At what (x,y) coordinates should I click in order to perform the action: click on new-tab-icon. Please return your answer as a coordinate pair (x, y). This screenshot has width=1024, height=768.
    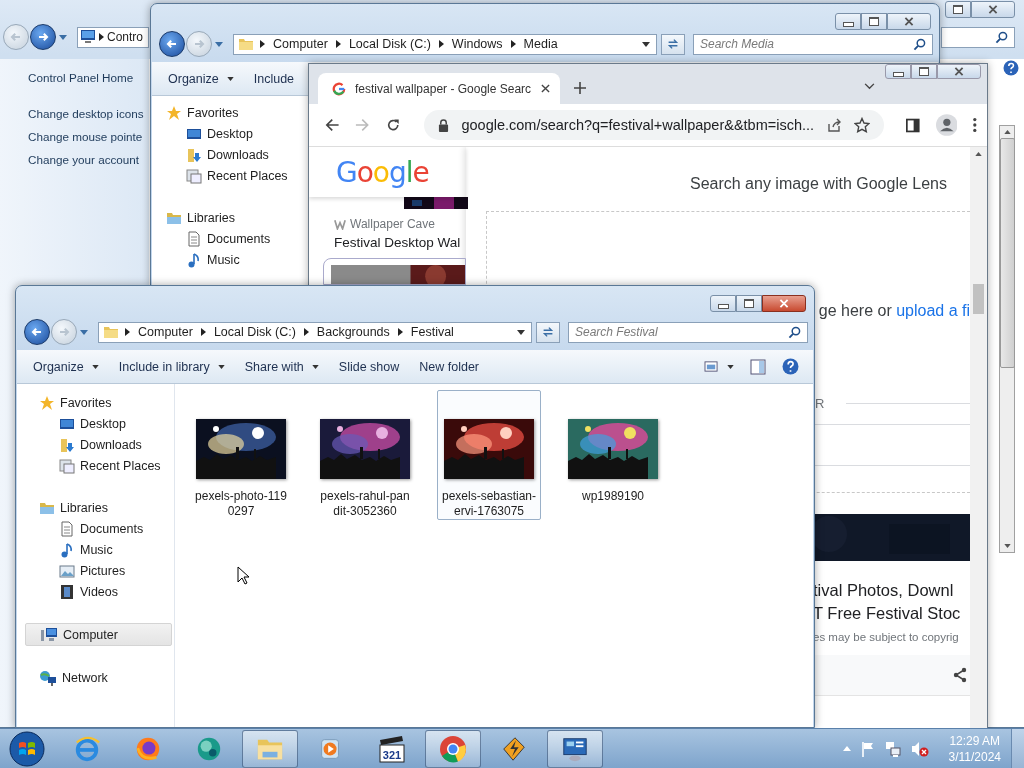
    Looking at the image, I should click on (580, 88).